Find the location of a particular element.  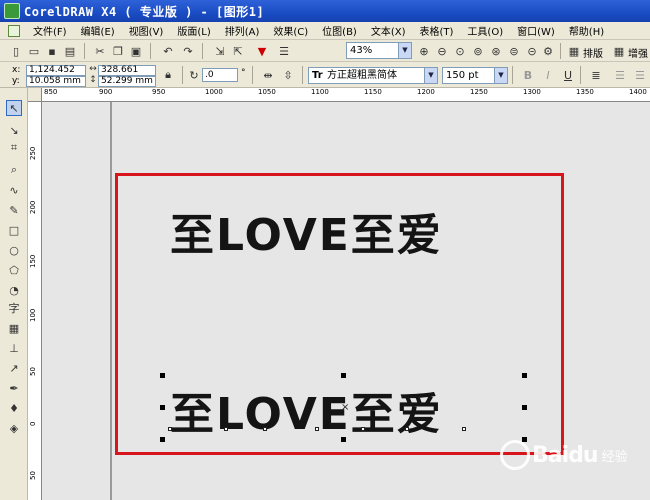

menu-edit: 编辑(E) is located at coordinates (98, 30).